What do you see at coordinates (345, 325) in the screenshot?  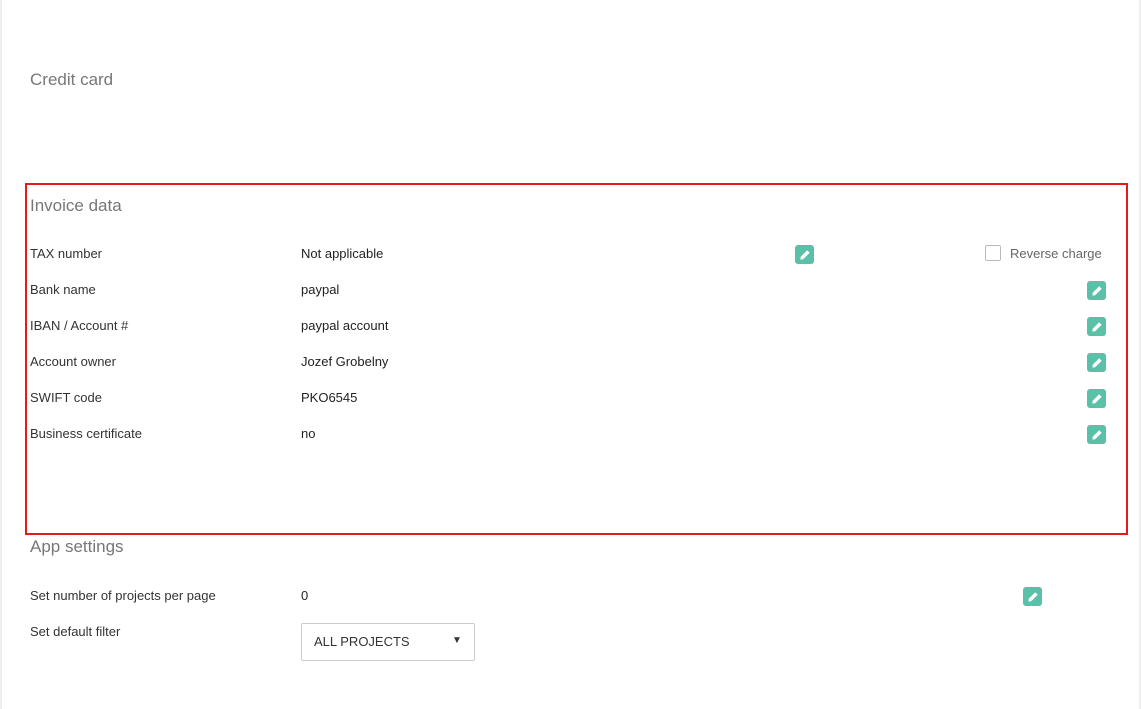 I see `iban-value: paypal account` at bounding box center [345, 325].